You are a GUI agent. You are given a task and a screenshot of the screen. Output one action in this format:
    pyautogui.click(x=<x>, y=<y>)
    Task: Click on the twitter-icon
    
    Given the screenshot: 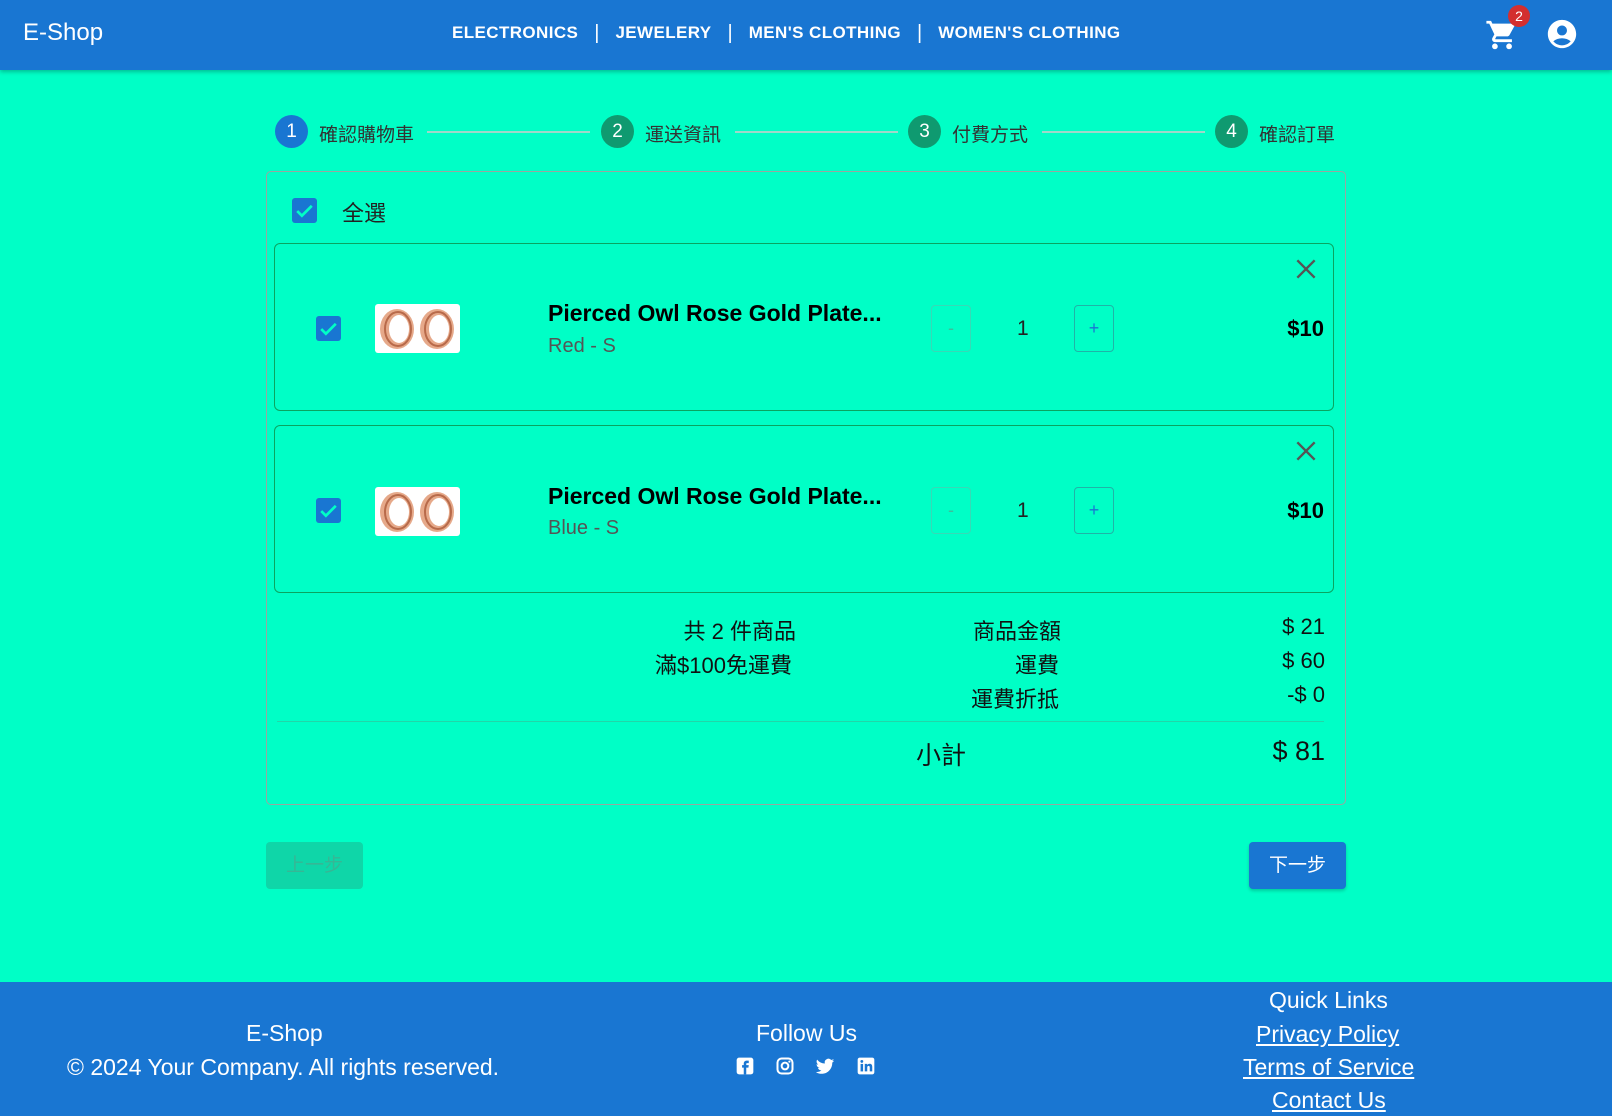 What is the action you would take?
    pyautogui.click(x=825, y=1066)
    